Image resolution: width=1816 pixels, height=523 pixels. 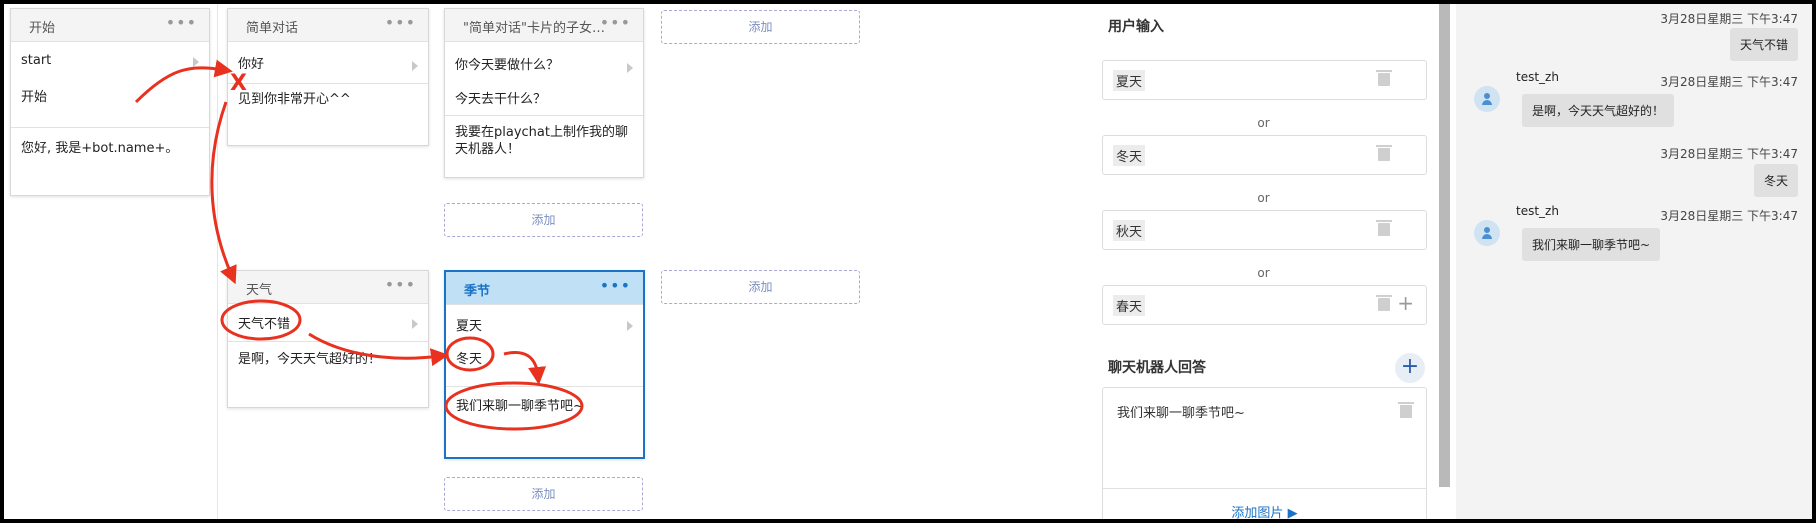 I want to click on add-image-button: 添加图片 ▶, so click(x=1264, y=510).